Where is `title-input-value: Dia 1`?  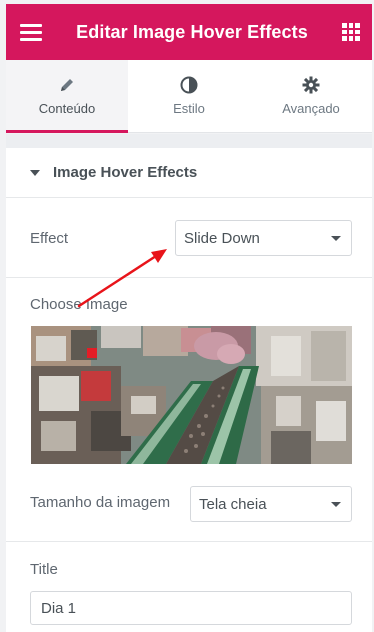
title-input-value: Dia 1 is located at coordinates (59, 608).